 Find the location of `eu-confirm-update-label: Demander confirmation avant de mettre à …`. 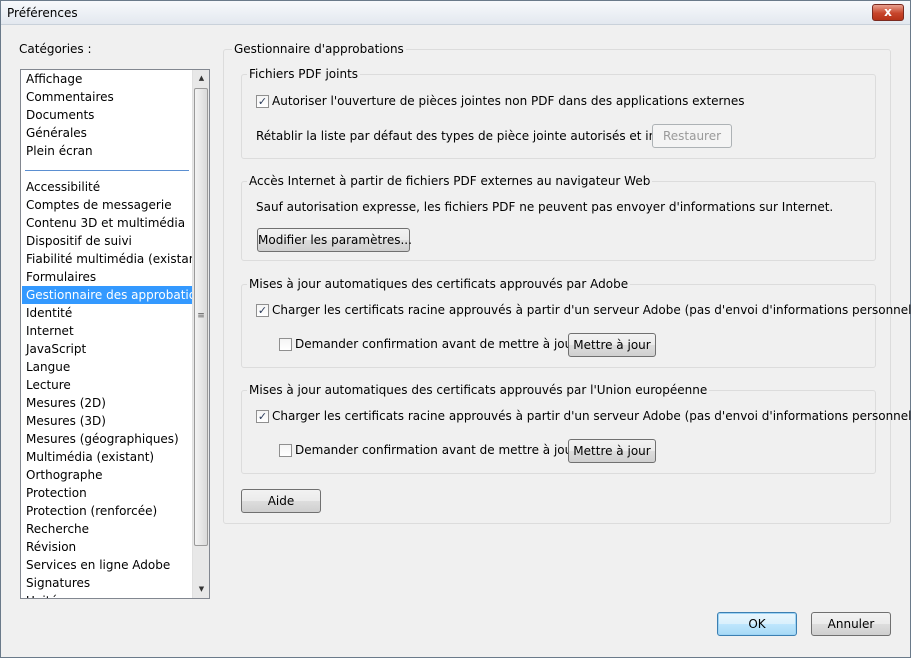

eu-confirm-update-label: Demander confirmation avant de mettre à … is located at coordinates (436, 450).